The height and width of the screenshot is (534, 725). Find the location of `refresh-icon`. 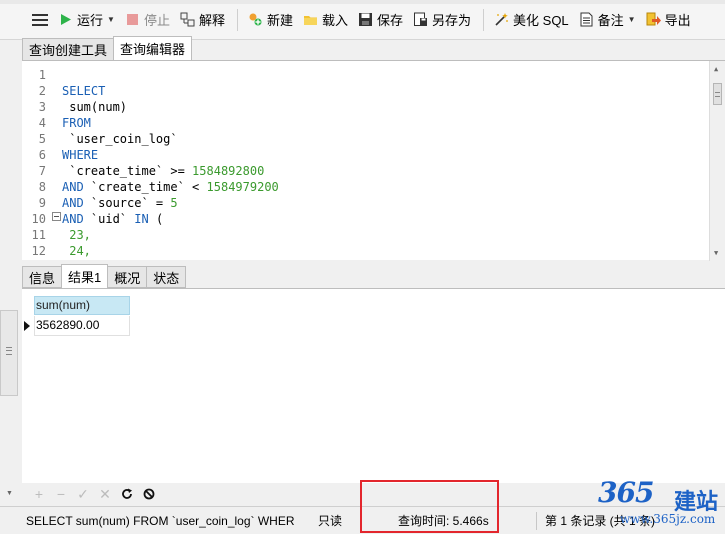

refresh-icon is located at coordinates (127, 494).